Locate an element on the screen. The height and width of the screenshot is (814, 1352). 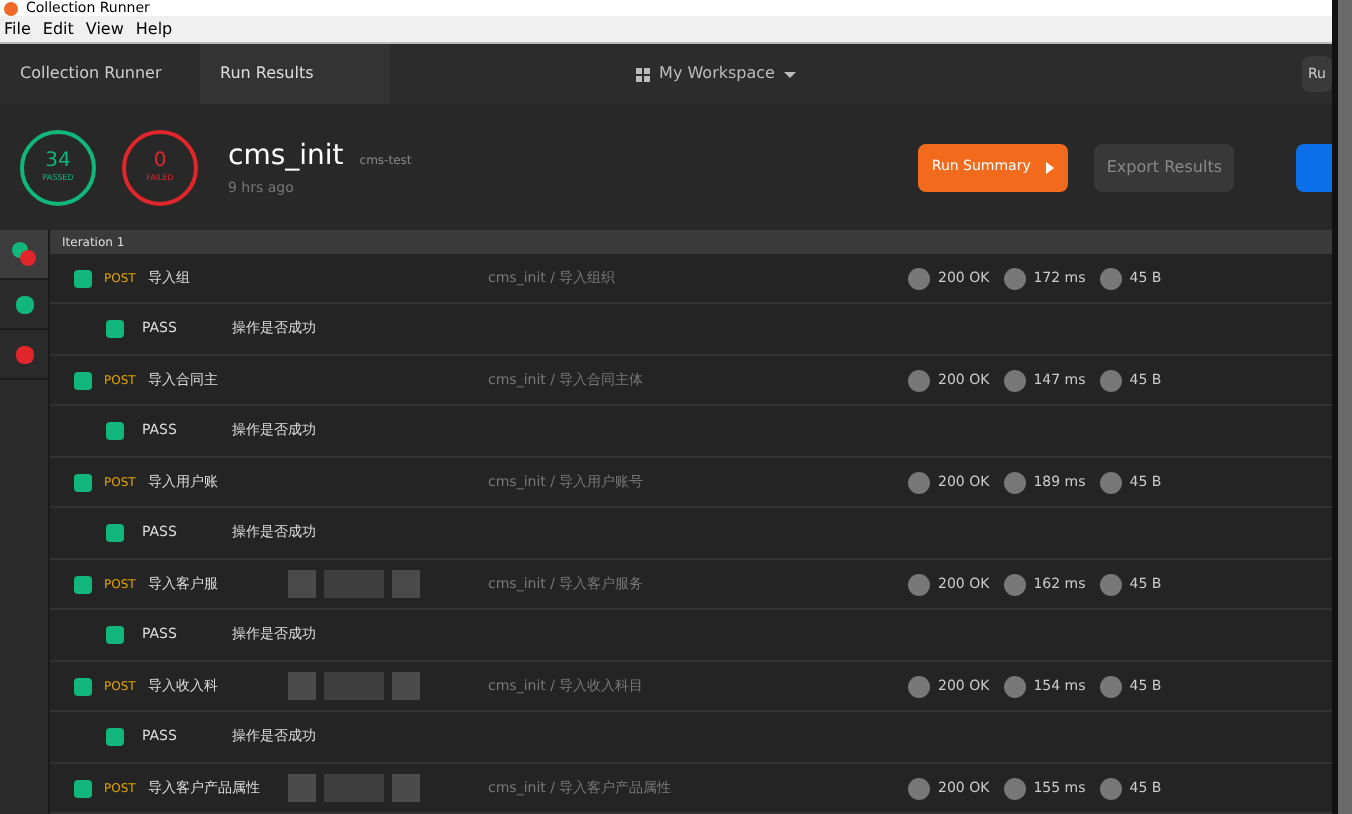
passed-count: 34 is located at coordinates (58, 161).